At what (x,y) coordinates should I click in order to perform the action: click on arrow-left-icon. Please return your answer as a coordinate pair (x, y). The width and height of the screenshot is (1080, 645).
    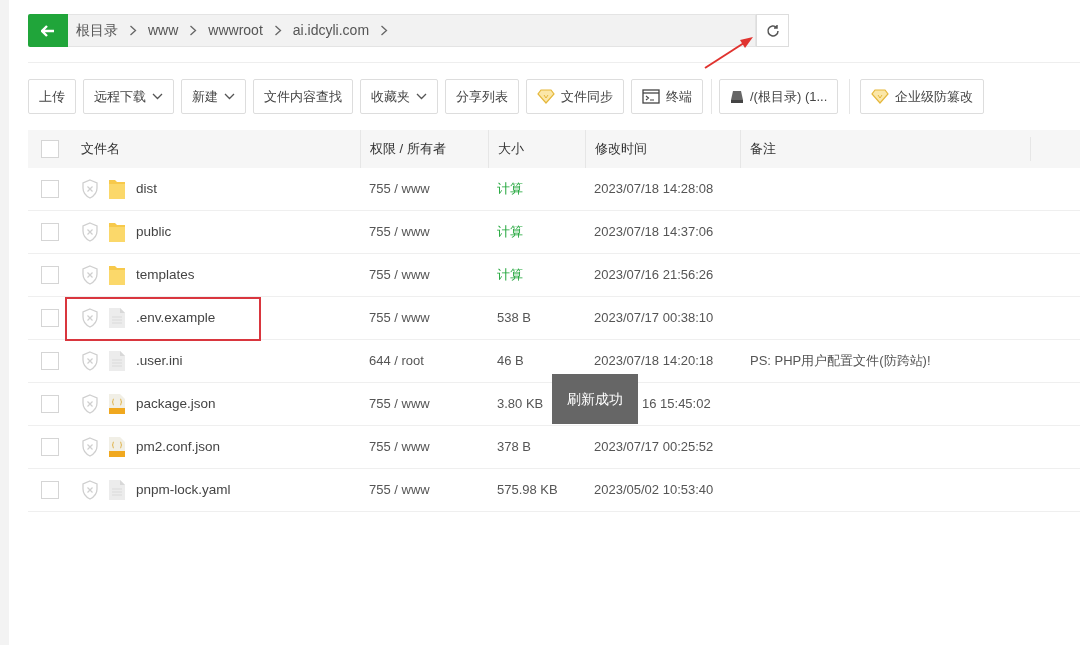
    Looking at the image, I should click on (48, 30).